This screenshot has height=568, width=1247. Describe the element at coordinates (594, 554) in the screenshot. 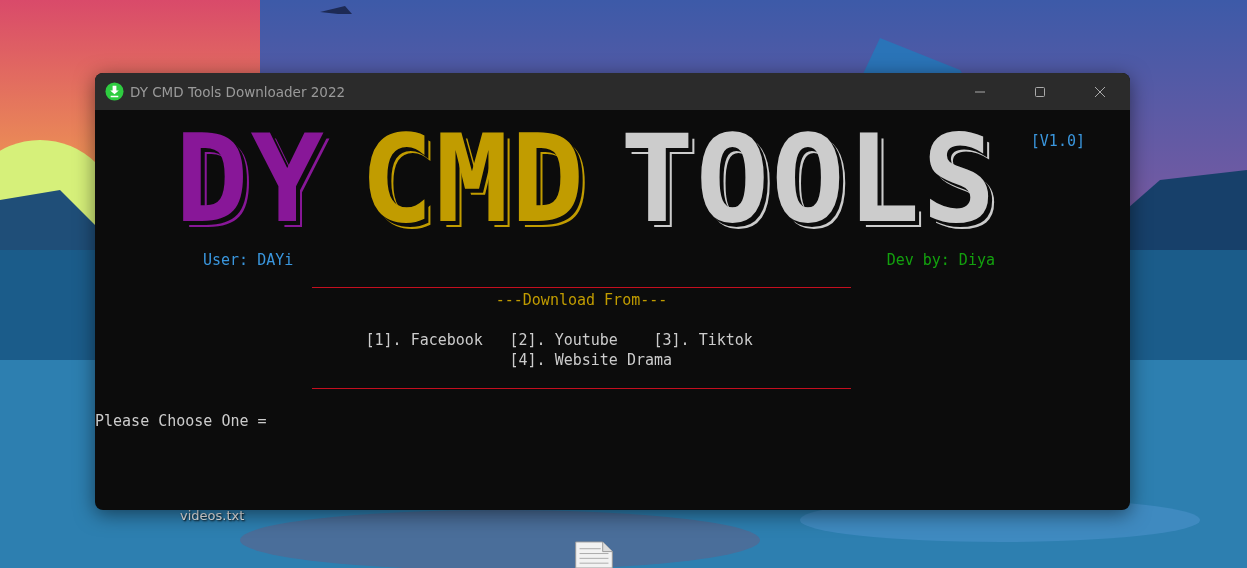

I see `document-icon` at that location.